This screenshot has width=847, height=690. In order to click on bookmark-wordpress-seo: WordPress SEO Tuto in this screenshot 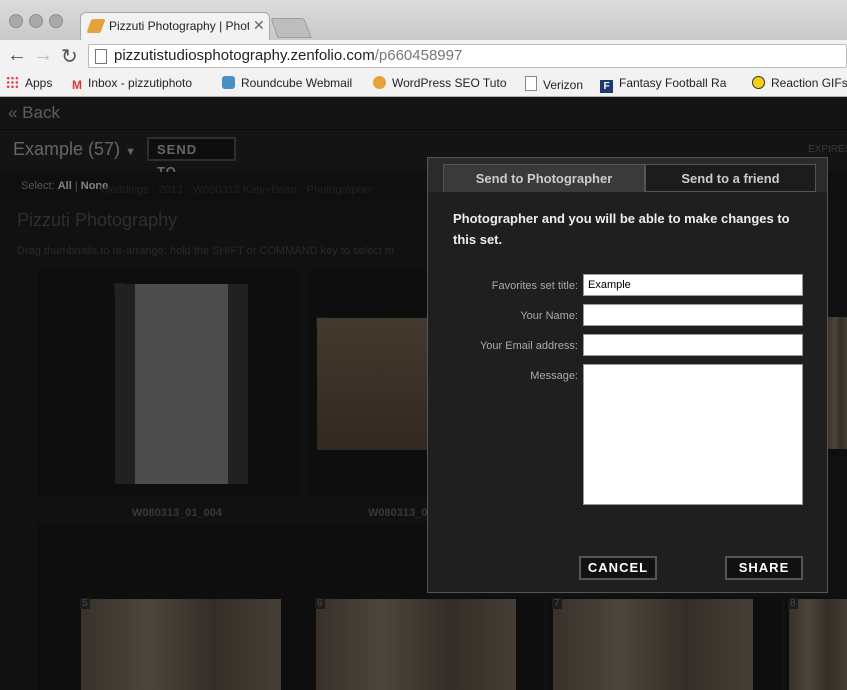, I will do `click(440, 83)`.